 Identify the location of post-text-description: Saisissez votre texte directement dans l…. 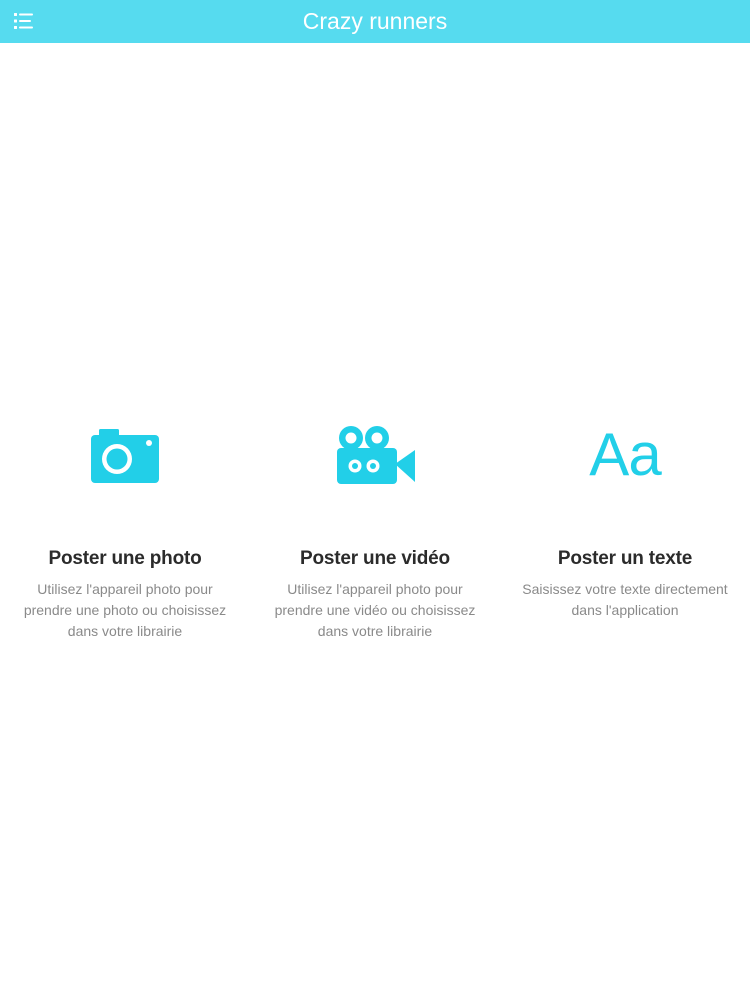
(625, 599).